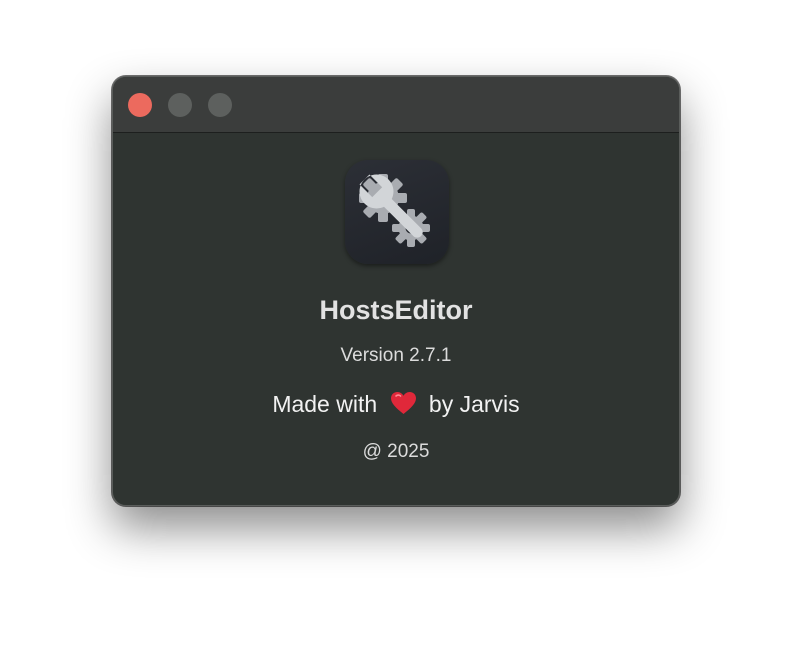 Image resolution: width=792 pixels, height=654 pixels. What do you see at coordinates (403, 406) in the screenshot?
I see `heart-icon` at bounding box center [403, 406].